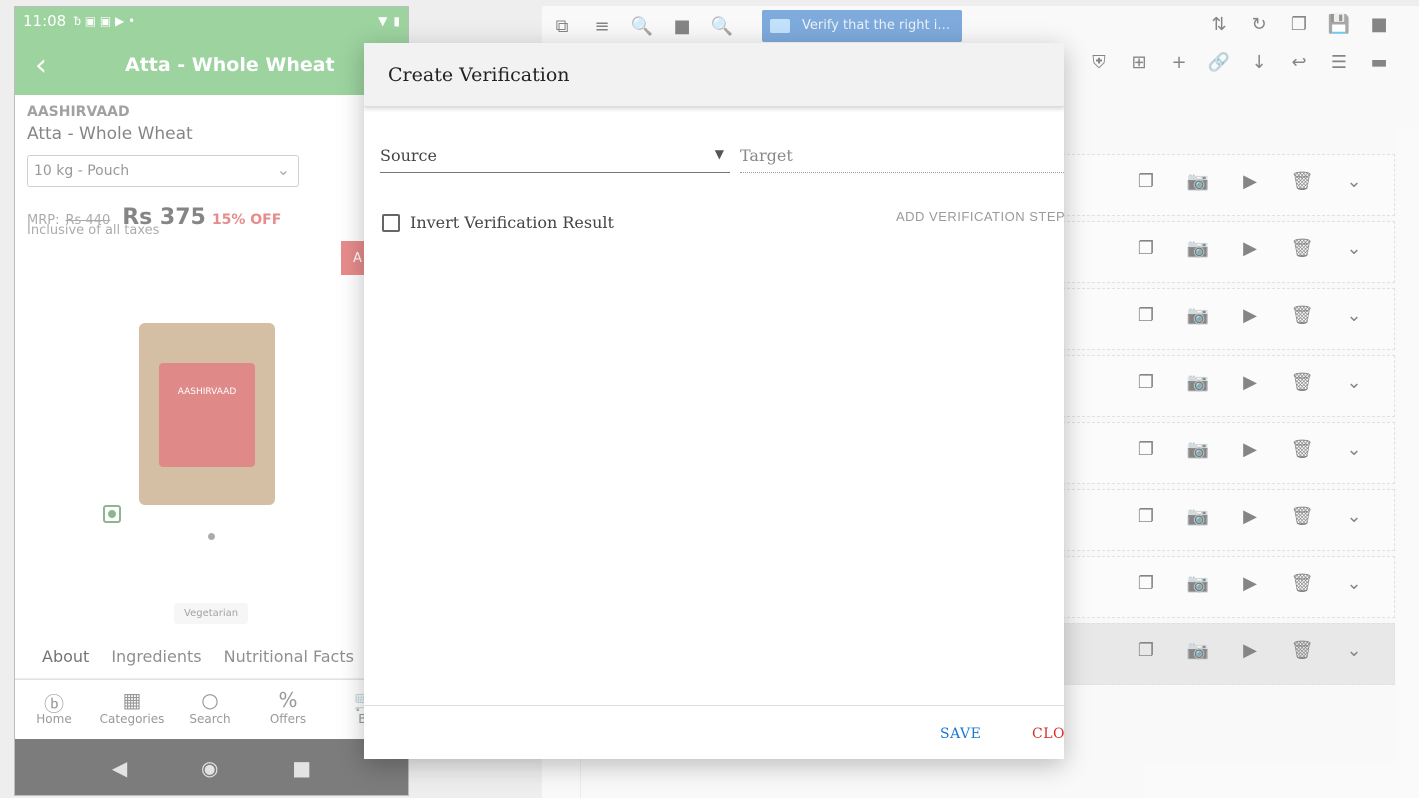 This screenshot has height=798, width=1419. What do you see at coordinates (960, 734) in the screenshot?
I see `save-button: SAVE` at bounding box center [960, 734].